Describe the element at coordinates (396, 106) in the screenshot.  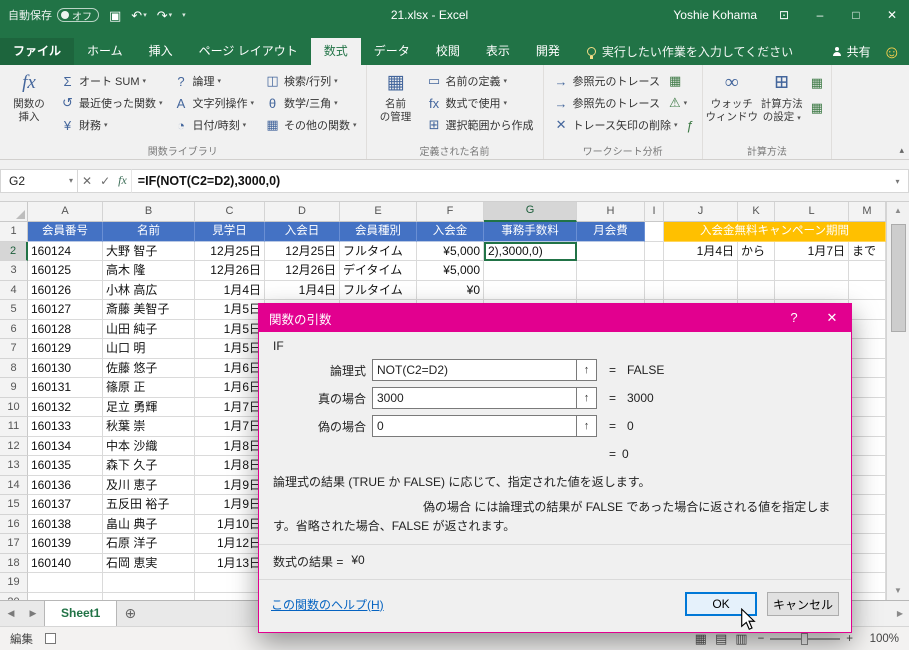
I see `ribbon-button-name-manager: ▦ 名前 の管理` at that location.